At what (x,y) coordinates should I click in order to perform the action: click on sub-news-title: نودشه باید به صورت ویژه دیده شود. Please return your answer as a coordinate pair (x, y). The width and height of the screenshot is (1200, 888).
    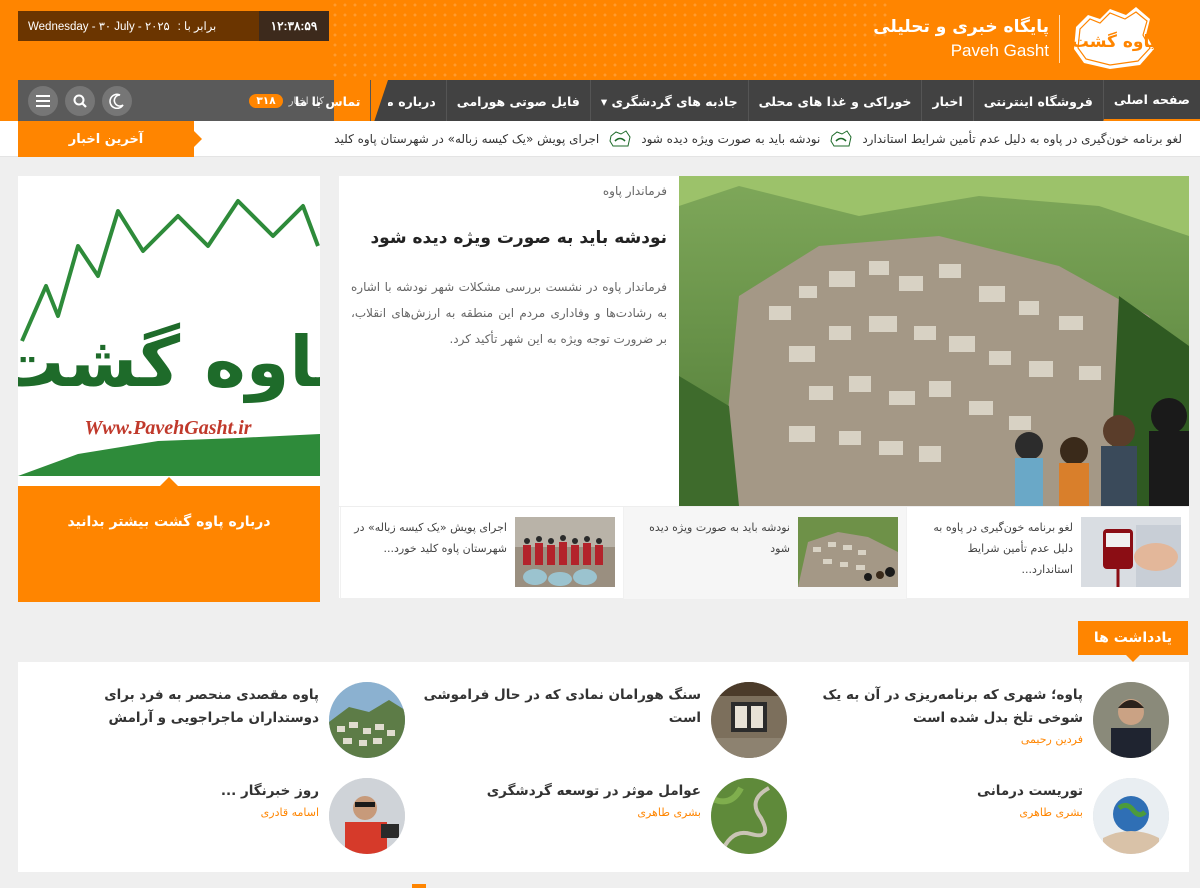
    Looking at the image, I should click on (711, 538).